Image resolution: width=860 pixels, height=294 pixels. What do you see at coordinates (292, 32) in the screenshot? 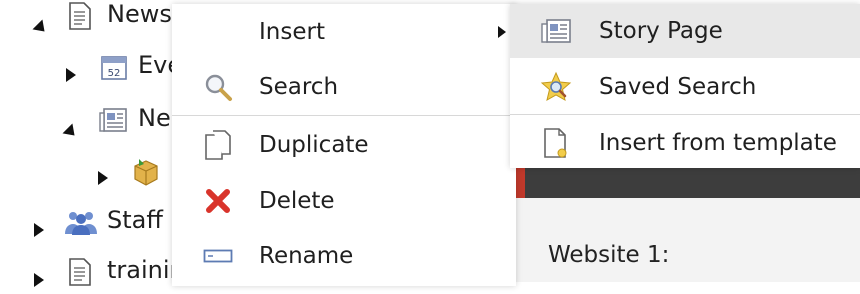
I see `menu-item-label: Insert` at bounding box center [292, 32].